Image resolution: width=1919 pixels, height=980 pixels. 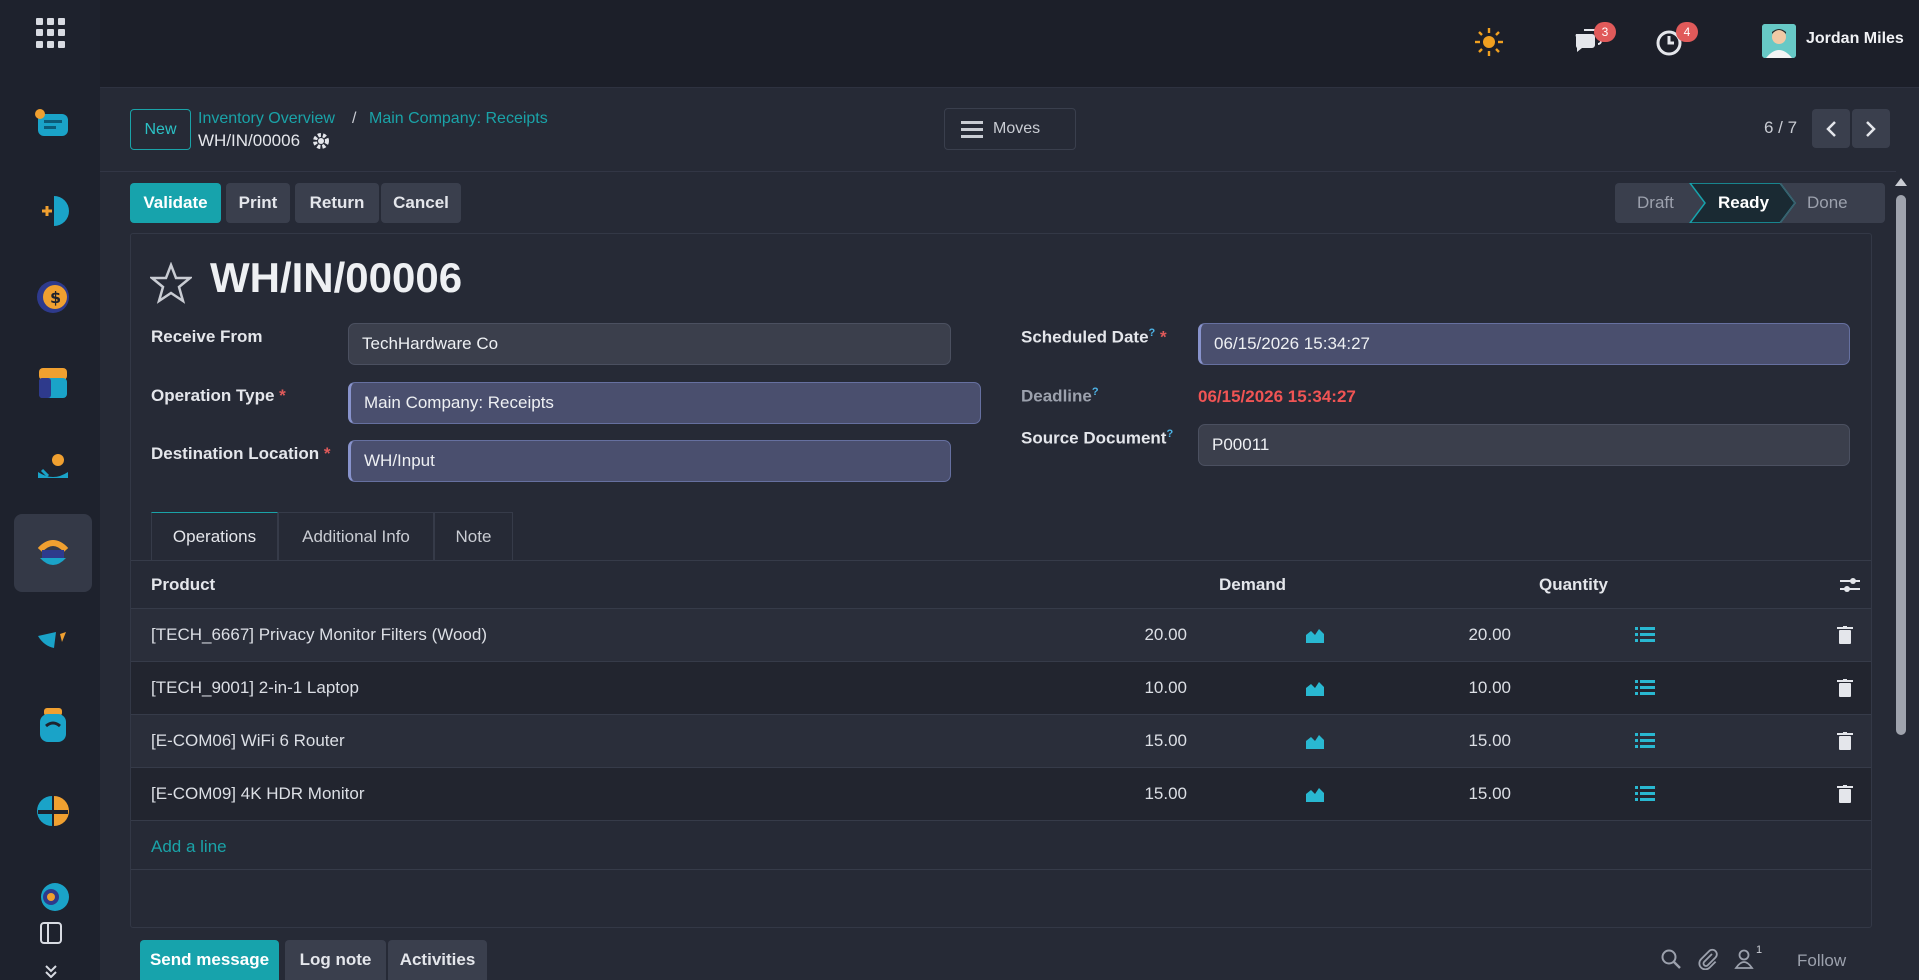 I want to click on send-message-button: Send message, so click(x=209, y=960).